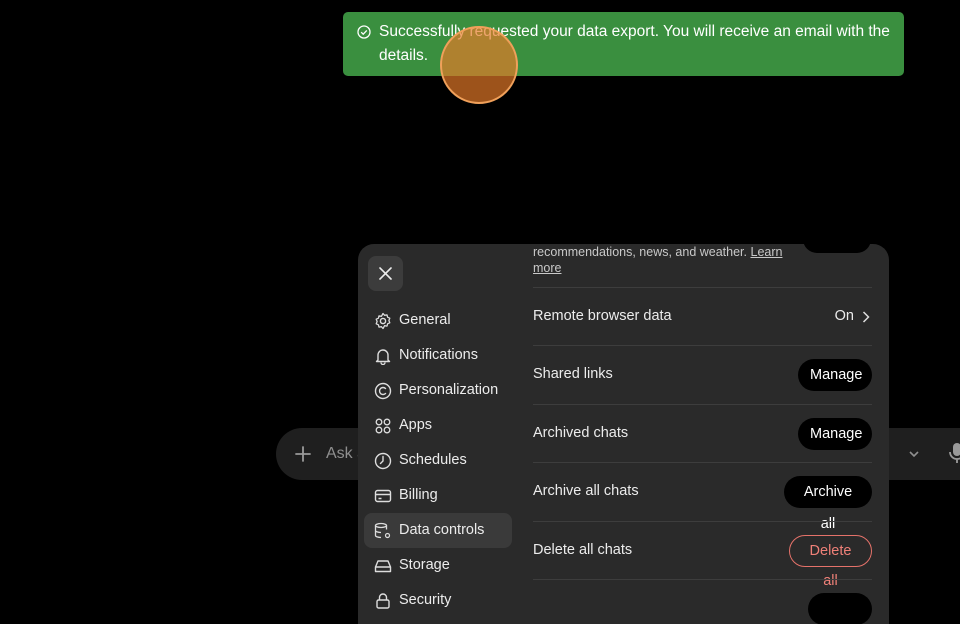 This screenshot has height=624, width=960. Describe the element at coordinates (586, 491) in the screenshot. I see `row-label: Archive all chats` at that location.